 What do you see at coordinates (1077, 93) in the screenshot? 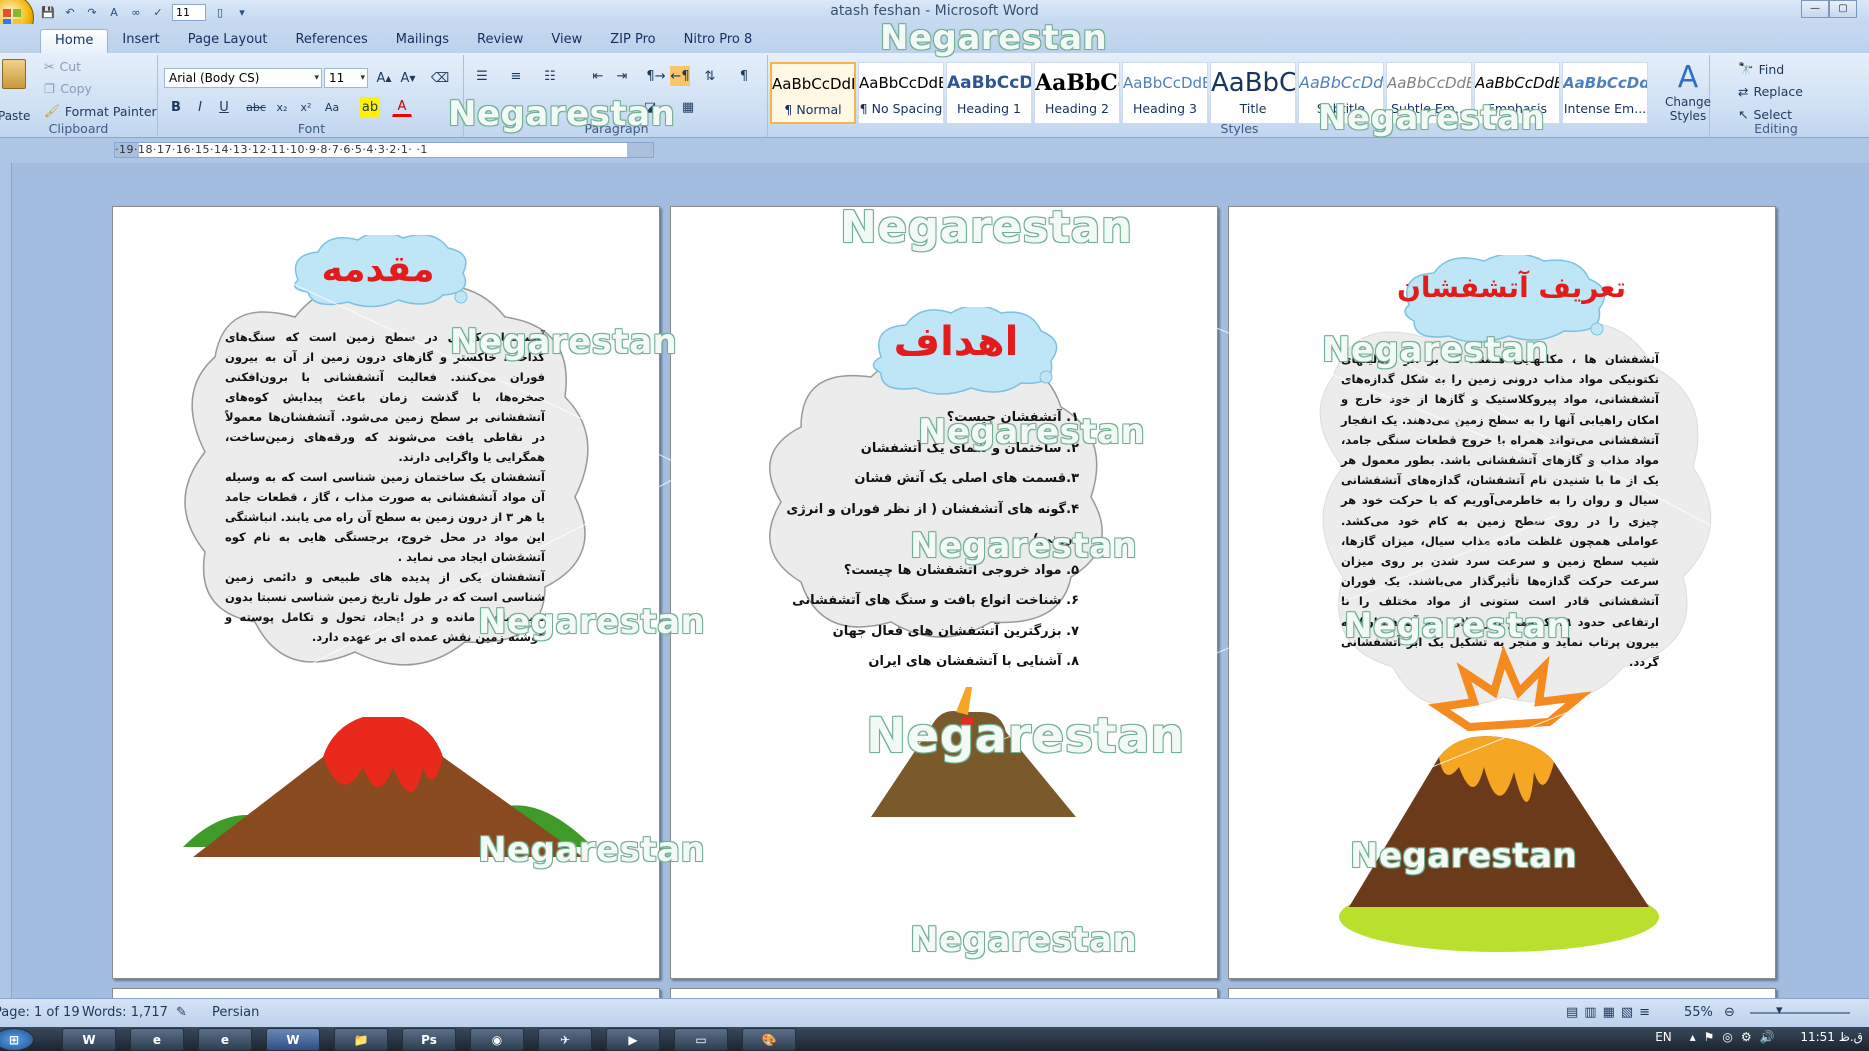
I see `style-heading-2: AaBbCcDdEe Heading 2` at bounding box center [1077, 93].